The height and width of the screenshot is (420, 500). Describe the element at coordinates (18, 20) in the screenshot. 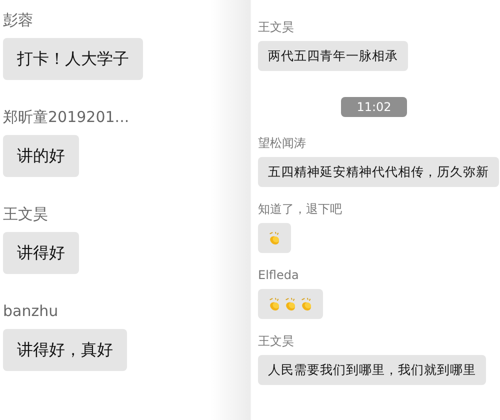

I see `sender-name: 彭蓉` at that location.